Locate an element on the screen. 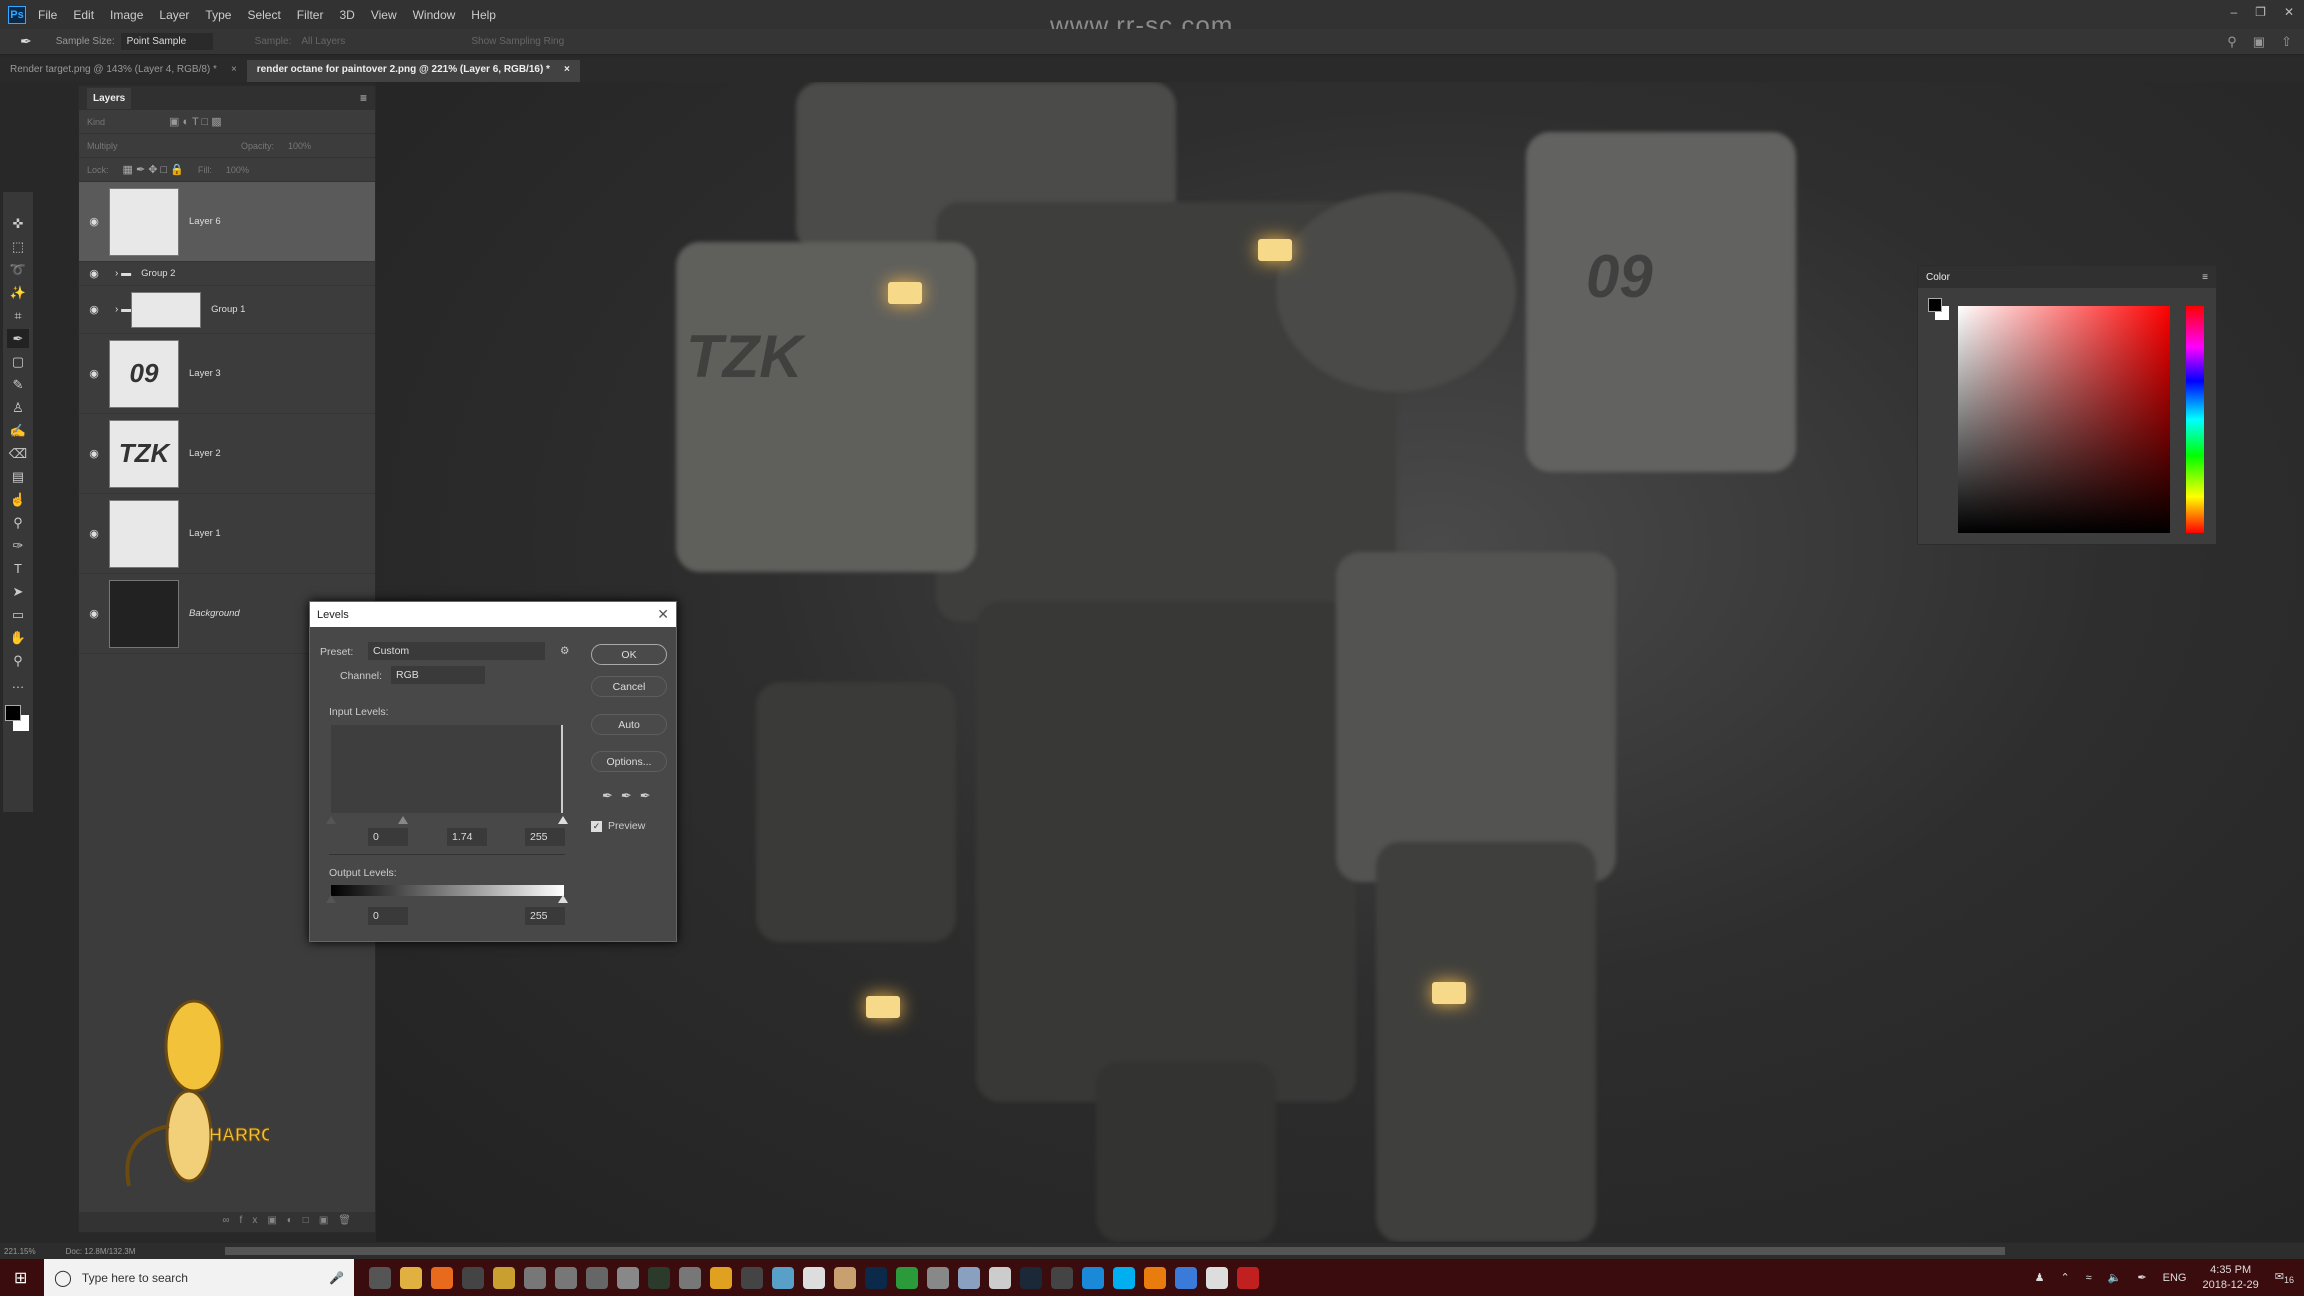  hand-icon: ✋ is located at coordinates (18, 637).